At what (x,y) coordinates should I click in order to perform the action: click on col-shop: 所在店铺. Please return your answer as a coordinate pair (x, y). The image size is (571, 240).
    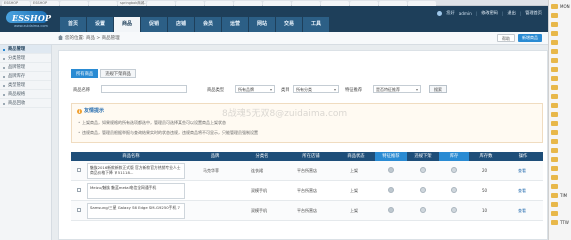
    Looking at the image, I should click on (311, 156).